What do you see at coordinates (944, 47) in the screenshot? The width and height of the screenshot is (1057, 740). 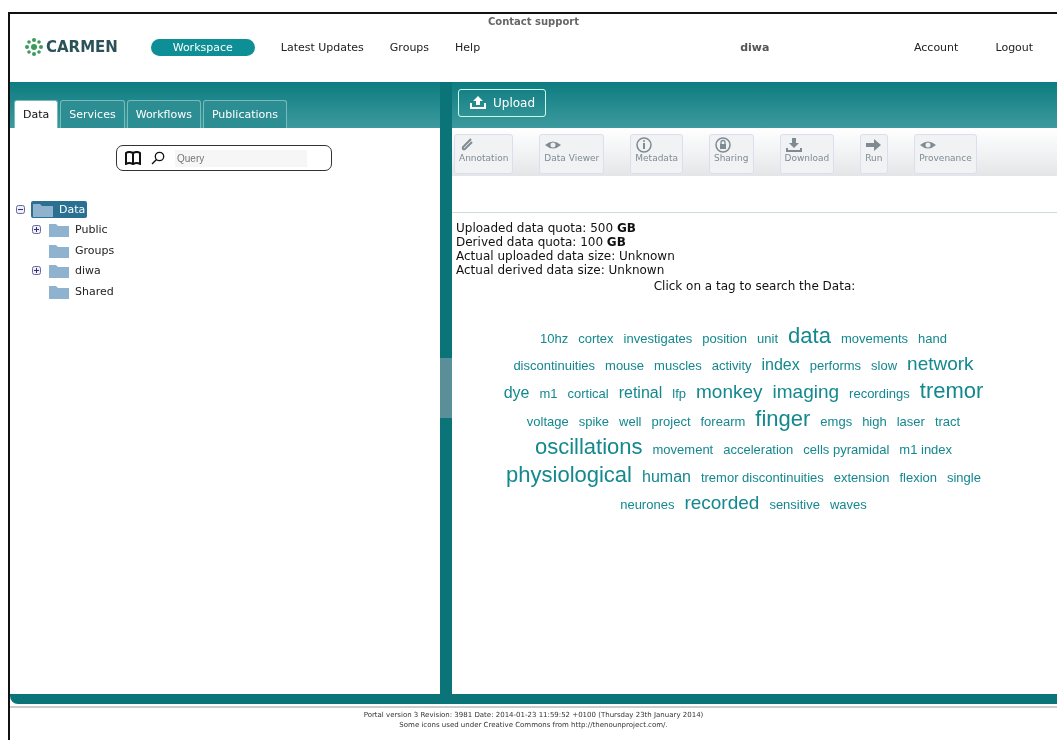 I see `account-link: Account` at bounding box center [944, 47].